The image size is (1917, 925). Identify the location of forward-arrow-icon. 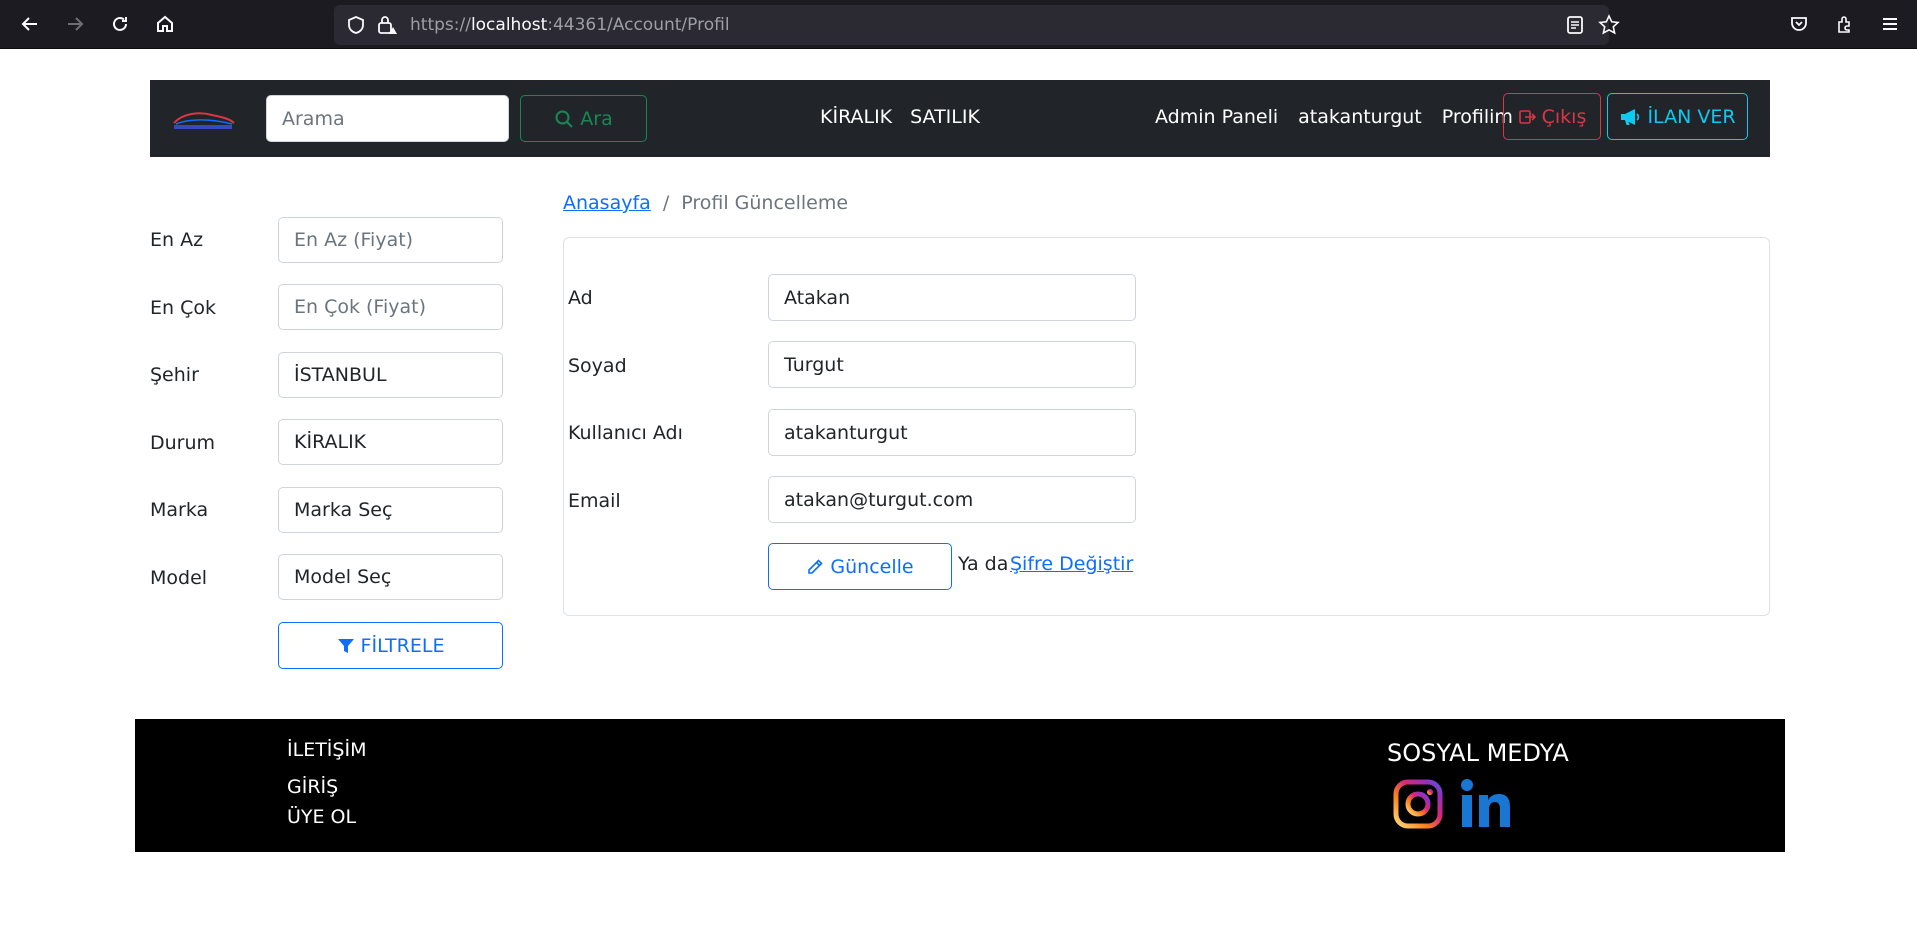
(75, 24).